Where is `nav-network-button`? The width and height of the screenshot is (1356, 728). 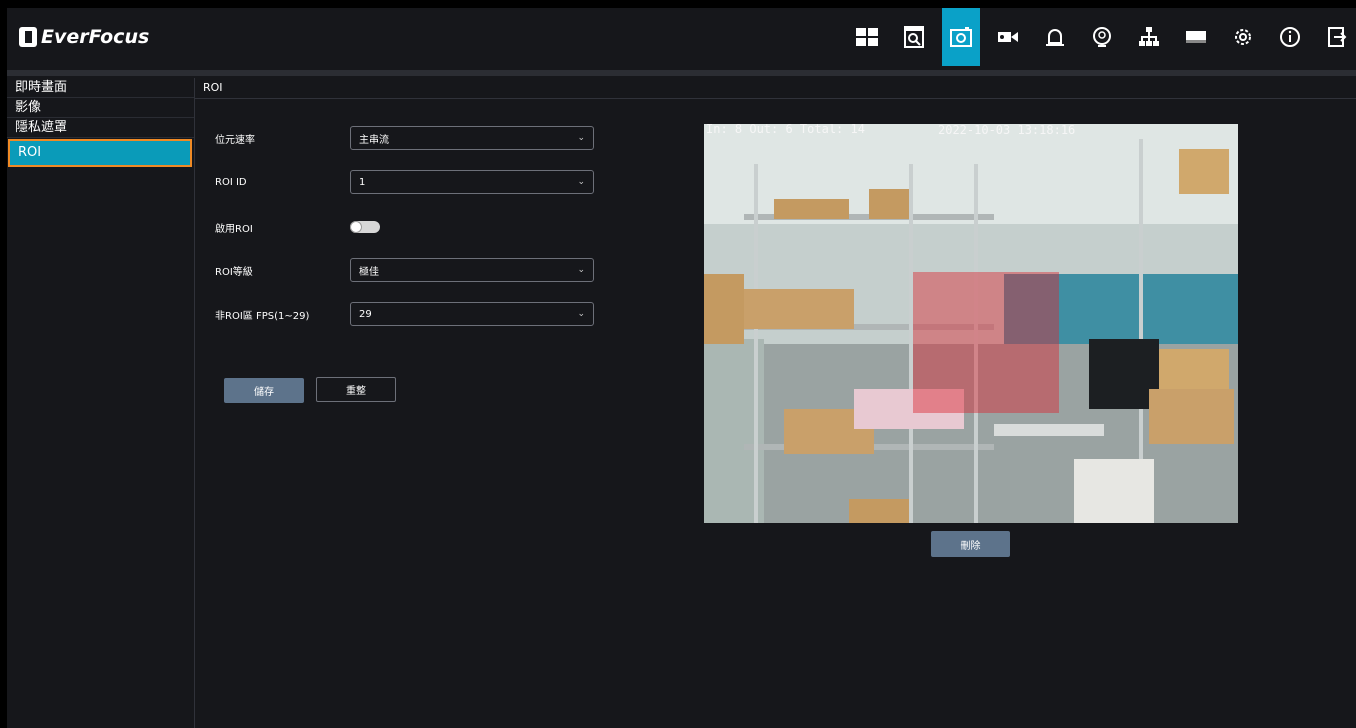
nav-network-button is located at coordinates (1149, 37).